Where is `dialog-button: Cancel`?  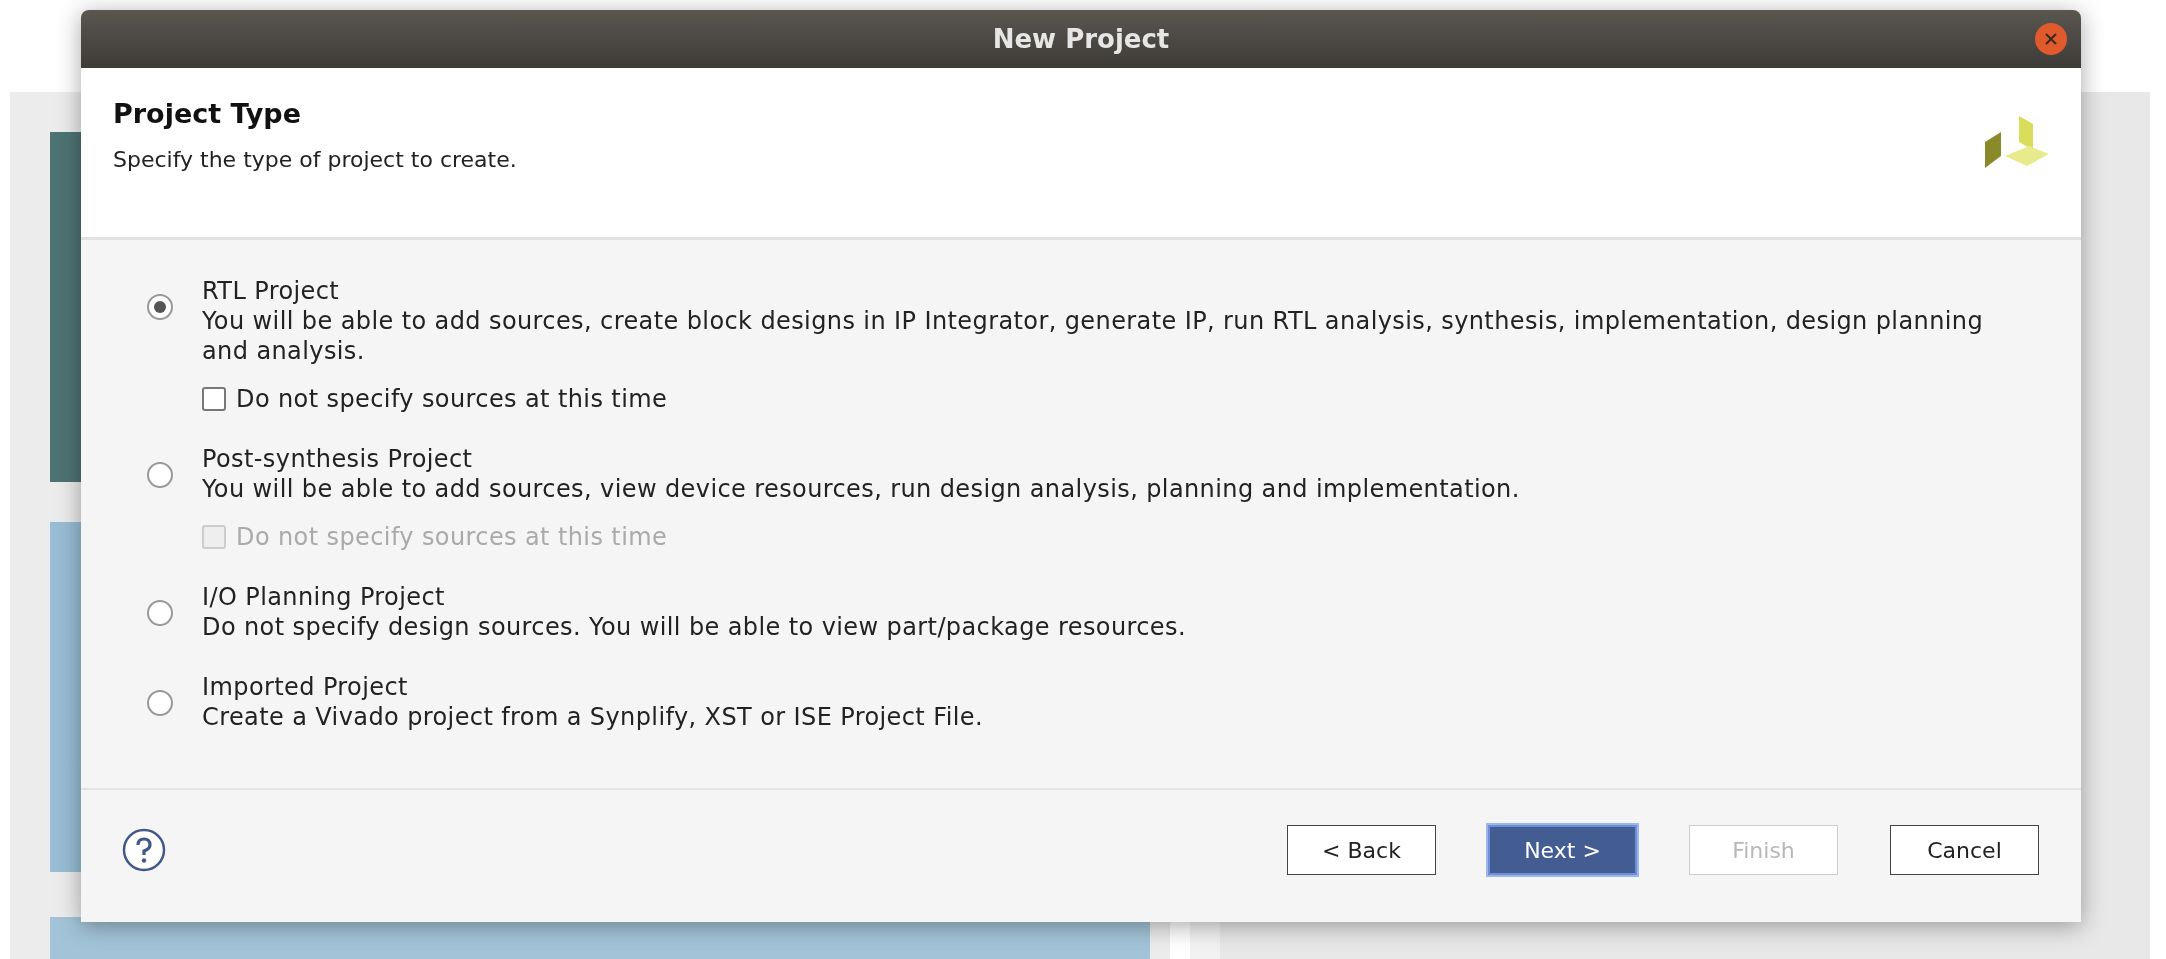 dialog-button: Cancel is located at coordinates (1964, 850).